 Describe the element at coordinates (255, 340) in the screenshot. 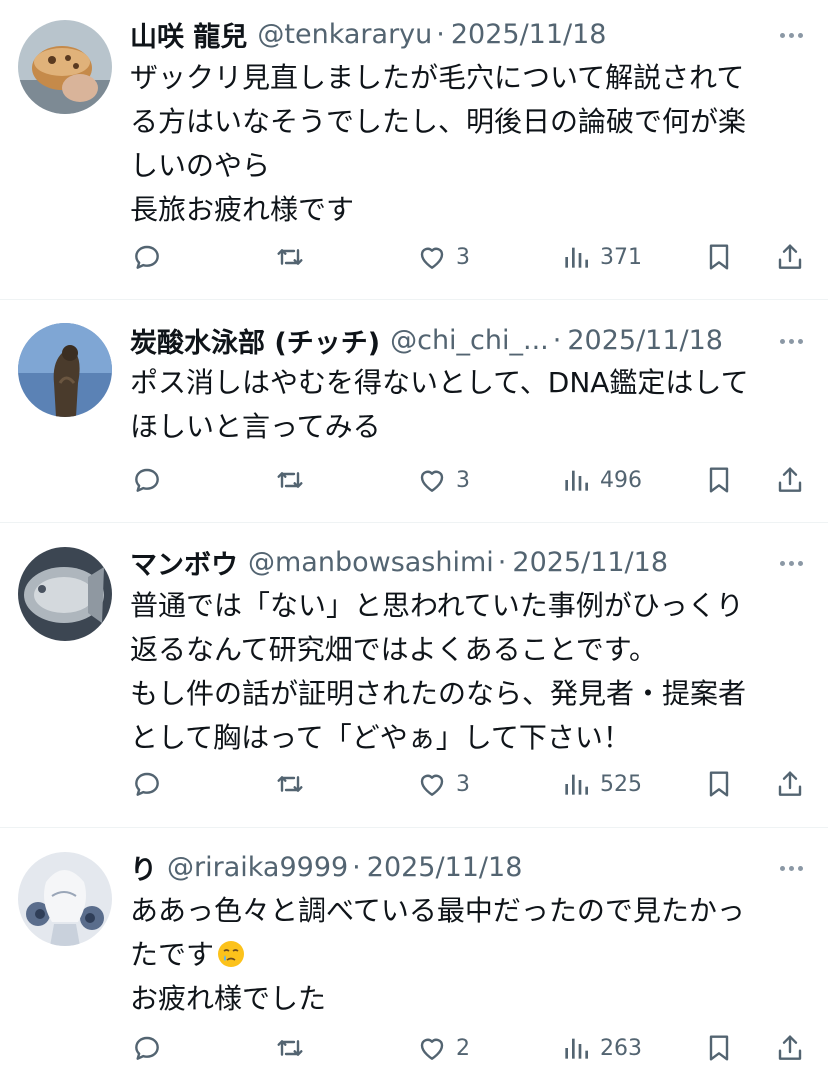

I see `display-name: 炭酸水泳部 (チッチ)` at that location.